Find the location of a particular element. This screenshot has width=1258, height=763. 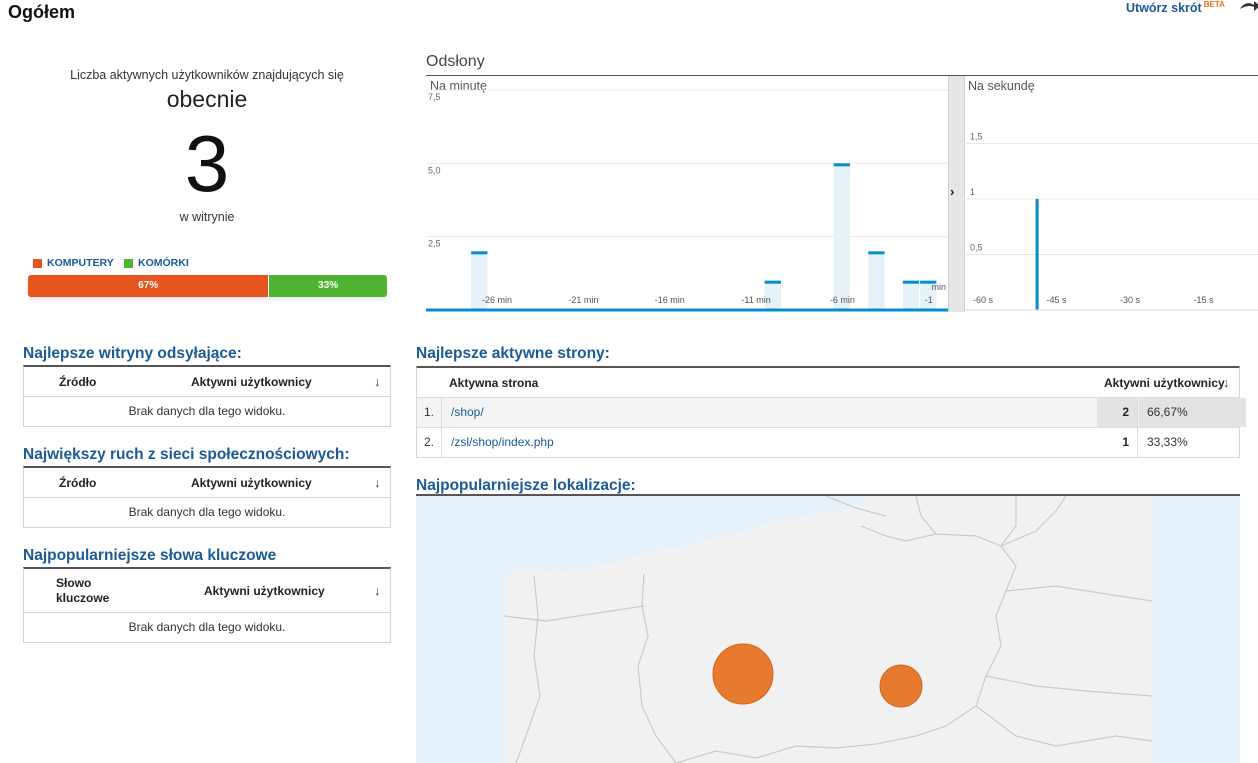

x-tick-label: -21 min is located at coordinates (583, 300).